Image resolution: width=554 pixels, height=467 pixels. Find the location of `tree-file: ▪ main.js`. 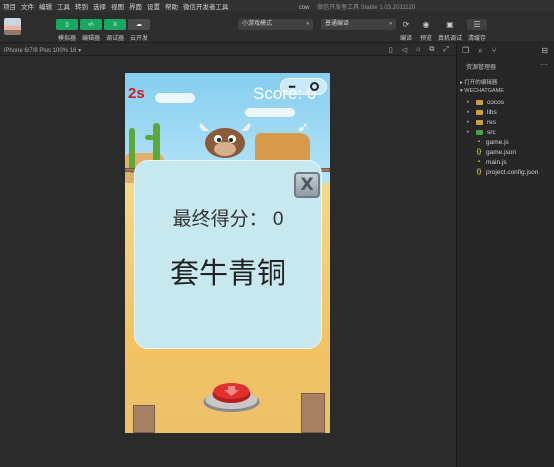

tree-file: ▪ main.js is located at coordinates (487, 162).